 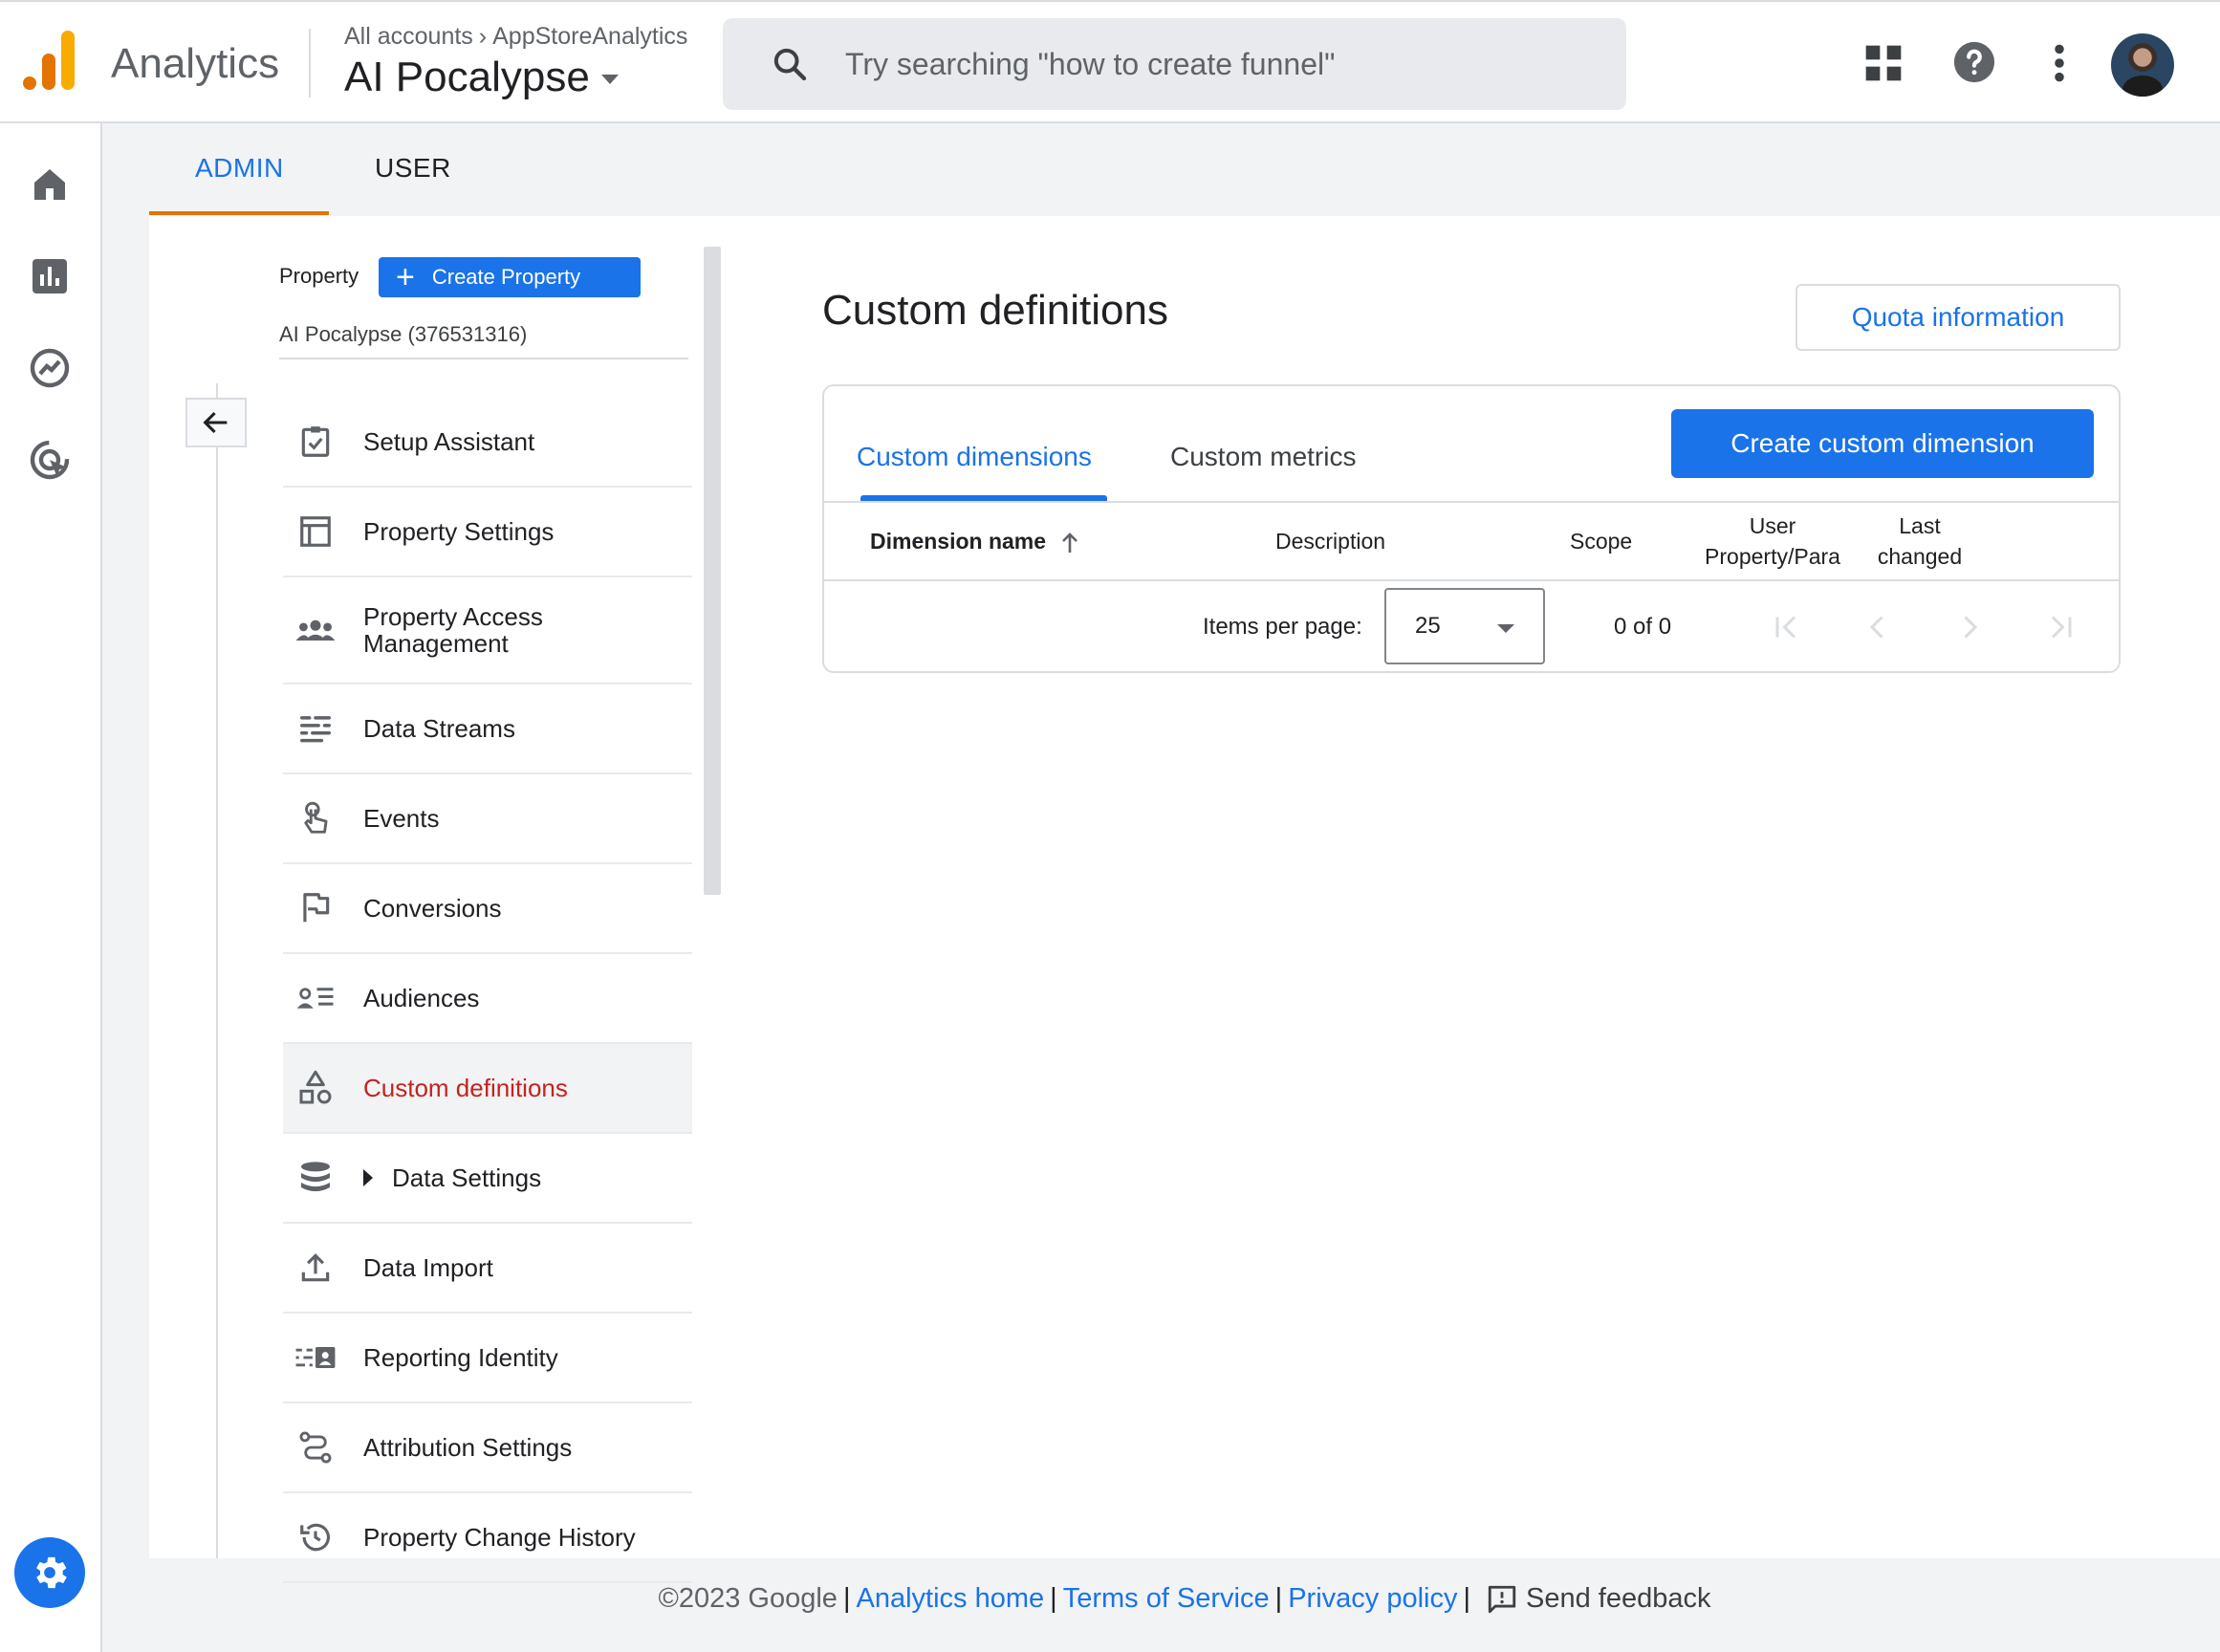 I want to click on menu-item-data-settings: Data Settings, so click(x=487, y=1179).